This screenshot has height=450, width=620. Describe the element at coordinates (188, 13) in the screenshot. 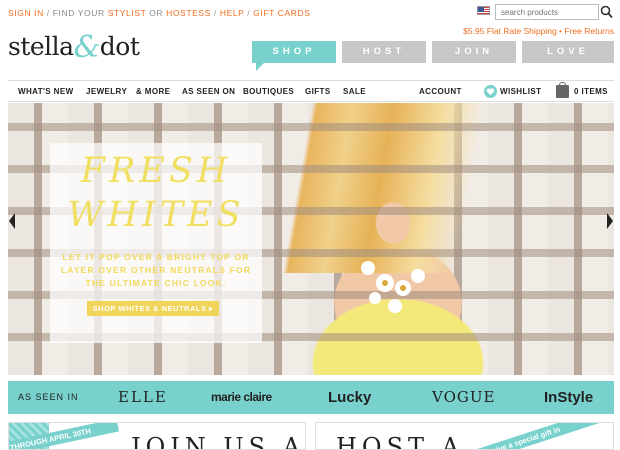

I see `hostess-link: HOSTESS` at that location.